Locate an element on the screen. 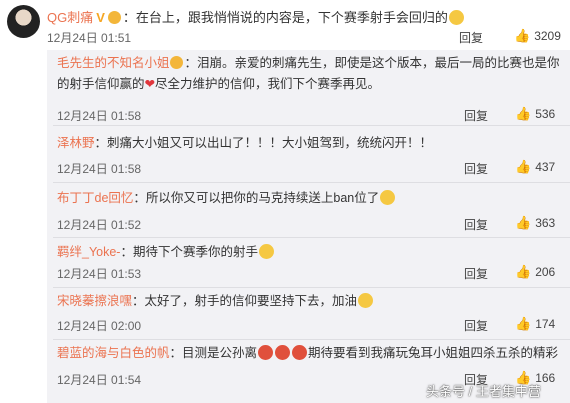  avatar is located at coordinates (23, 21).